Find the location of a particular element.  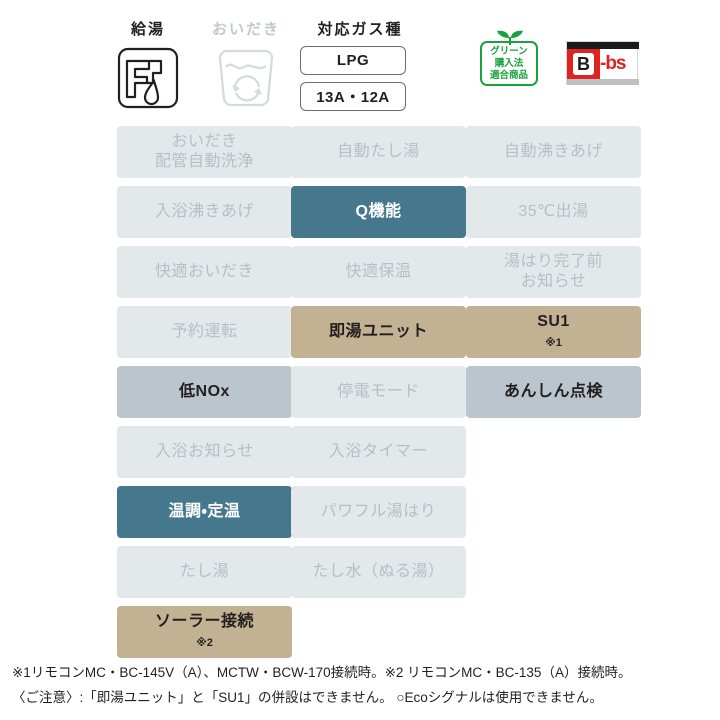

feature-cell: 自動沸きあげ is located at coordinates (553, 152).